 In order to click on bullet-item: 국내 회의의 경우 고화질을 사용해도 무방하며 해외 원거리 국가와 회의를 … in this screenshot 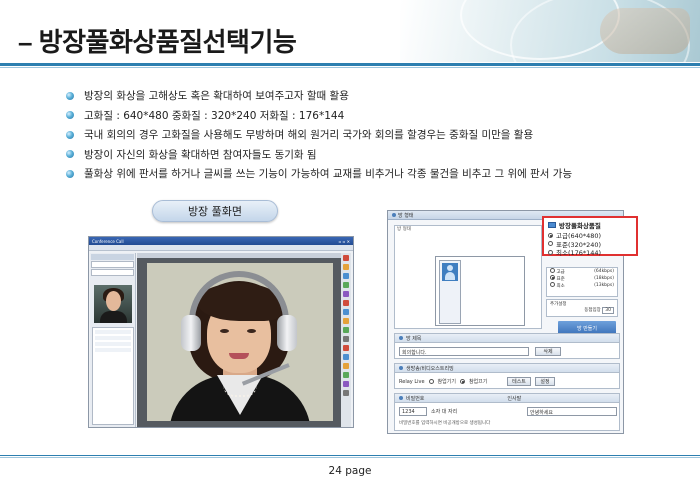, I will do `click(319, 135)`.